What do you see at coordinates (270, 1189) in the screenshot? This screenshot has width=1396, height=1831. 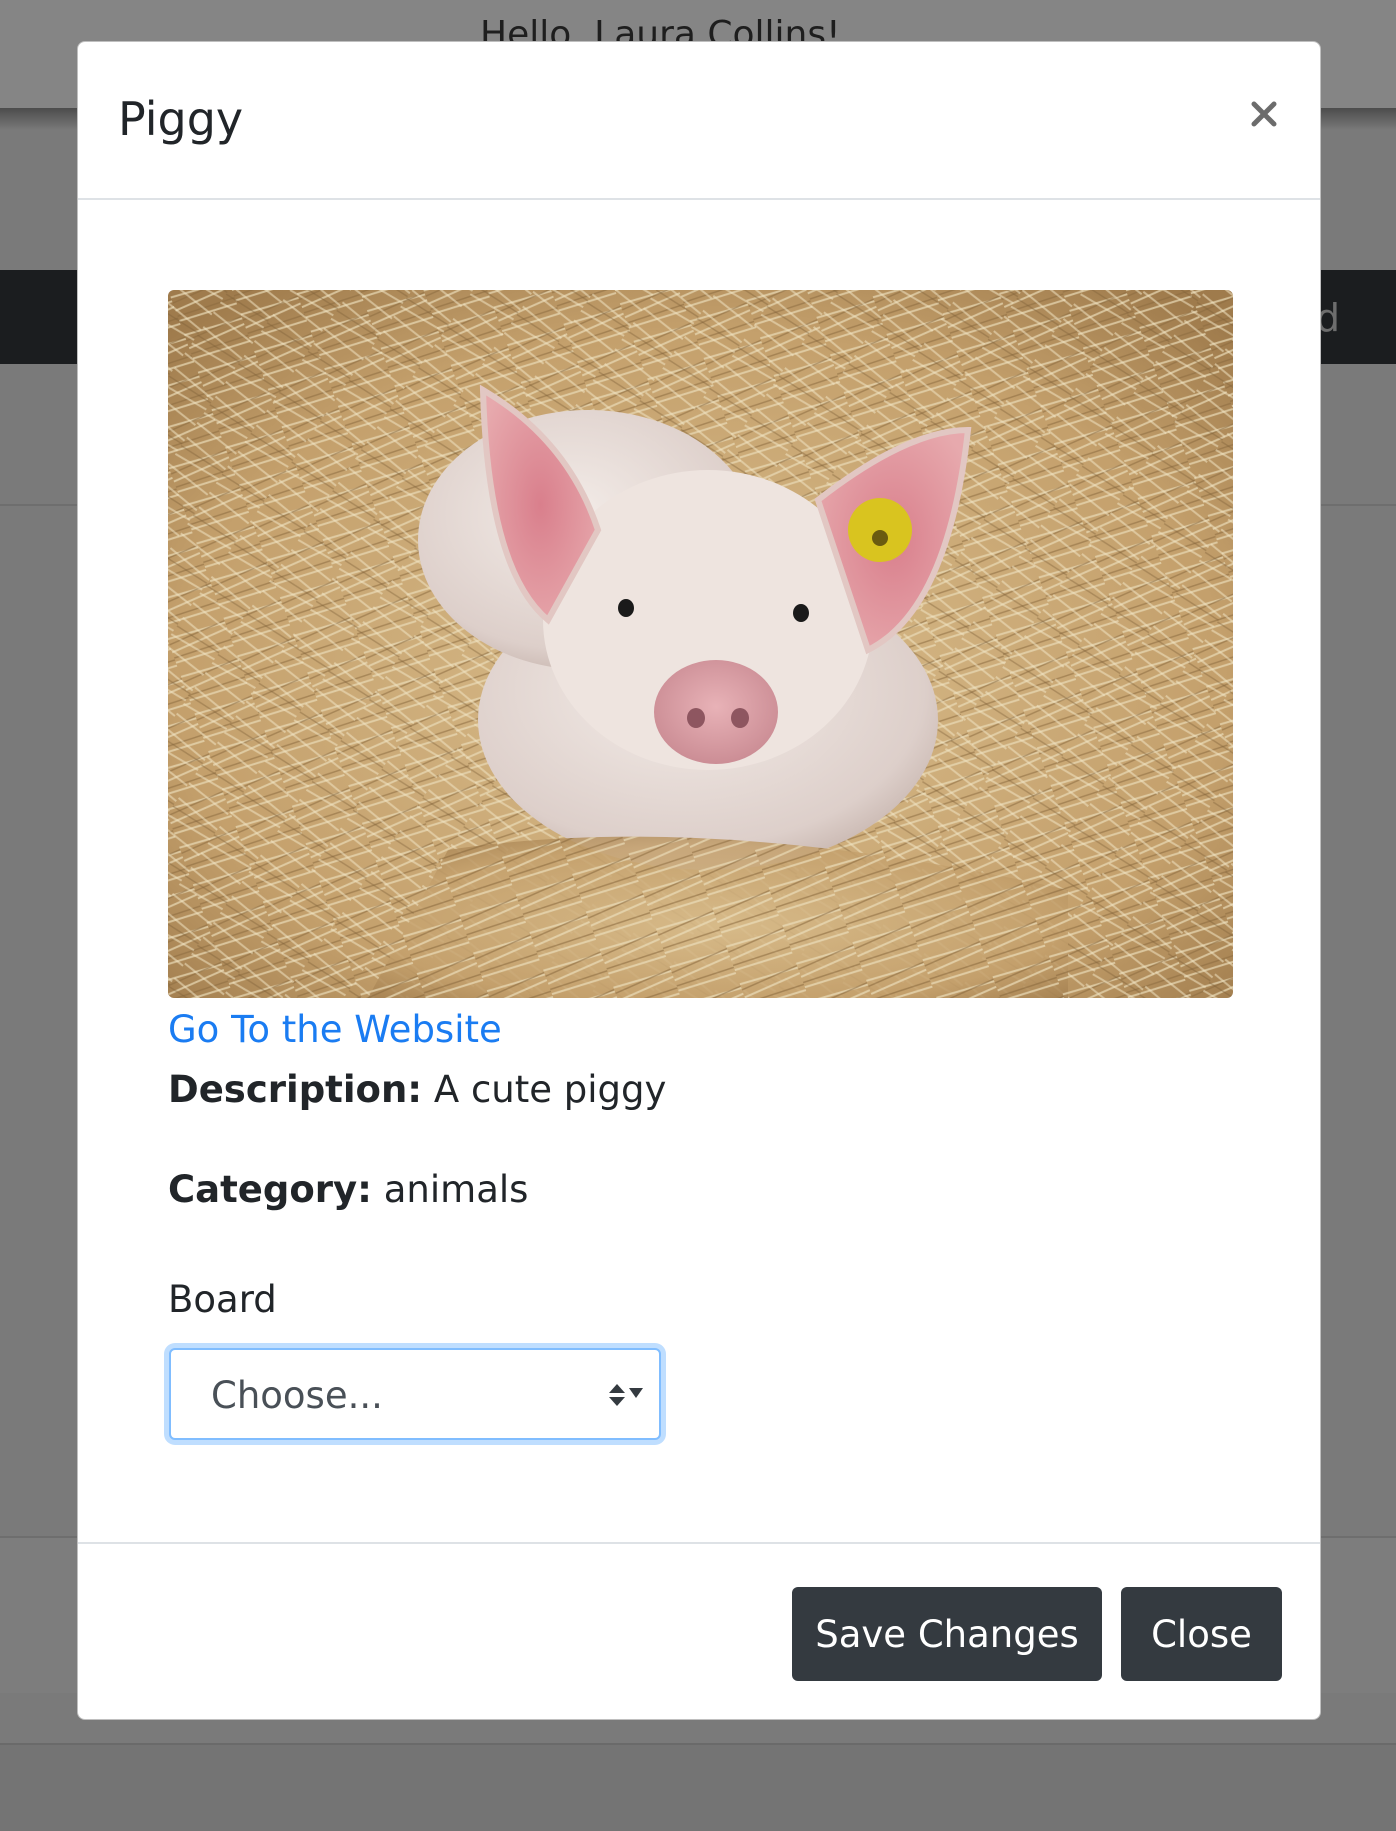 I see `category-label: Category:` at bounding box center [270, 1189].